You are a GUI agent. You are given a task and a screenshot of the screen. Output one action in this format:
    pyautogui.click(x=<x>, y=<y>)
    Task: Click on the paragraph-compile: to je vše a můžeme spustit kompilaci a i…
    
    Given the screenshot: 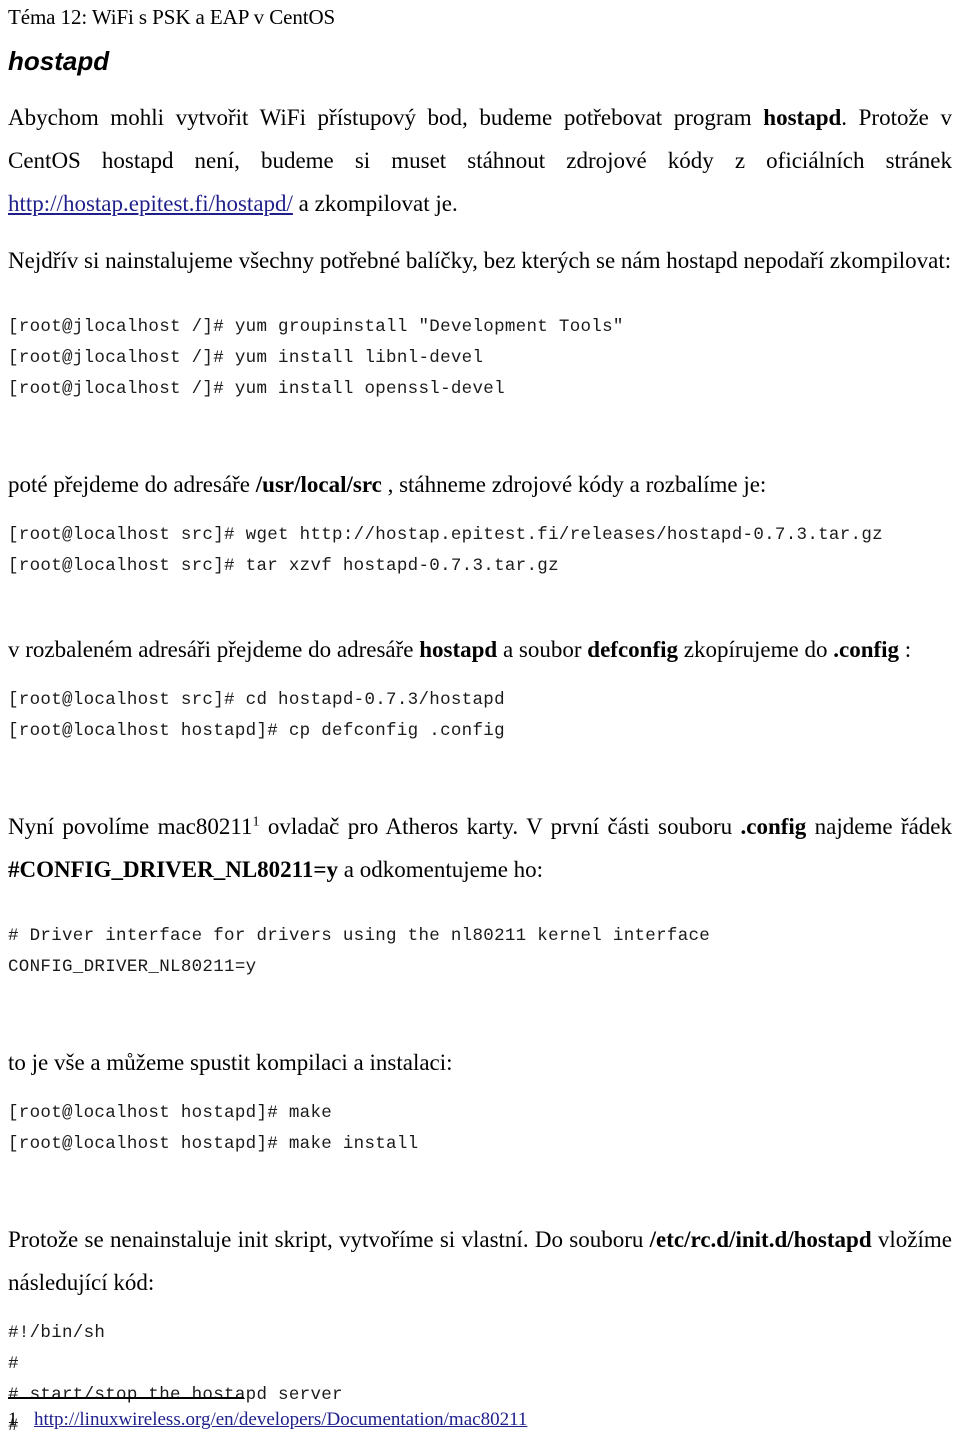 What is the action you would take?
    pyautogui.click(x=230, y=1062)
    